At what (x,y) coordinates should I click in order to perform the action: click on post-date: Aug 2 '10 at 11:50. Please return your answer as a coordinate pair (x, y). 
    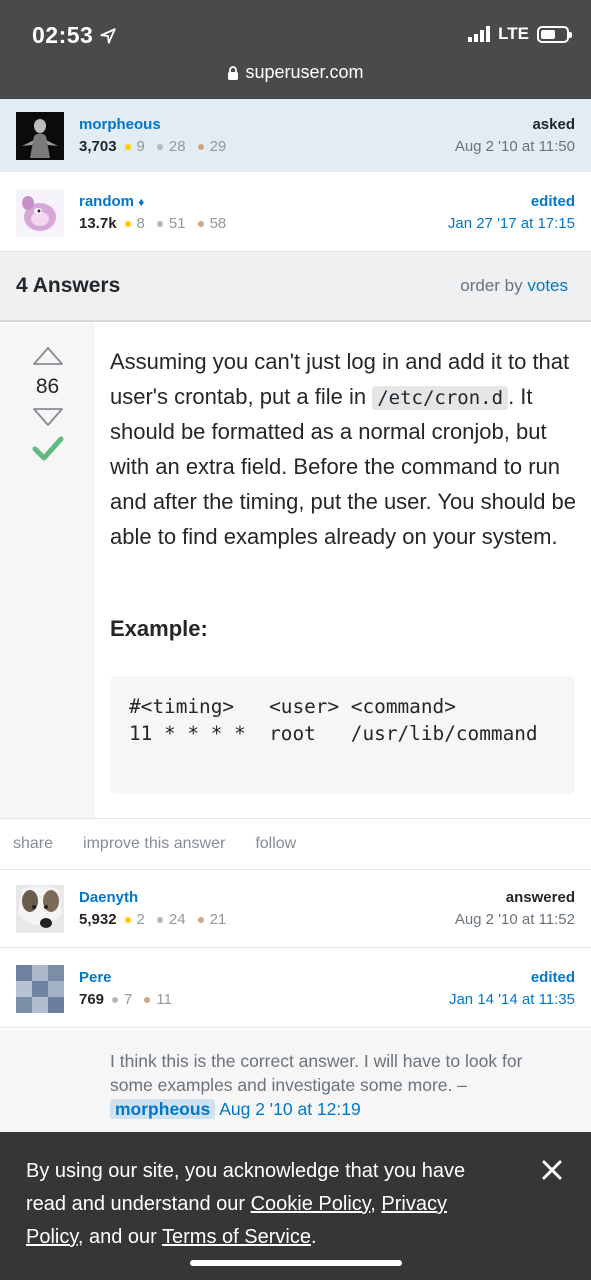
    Looking at the image, I should click on (515, 146).